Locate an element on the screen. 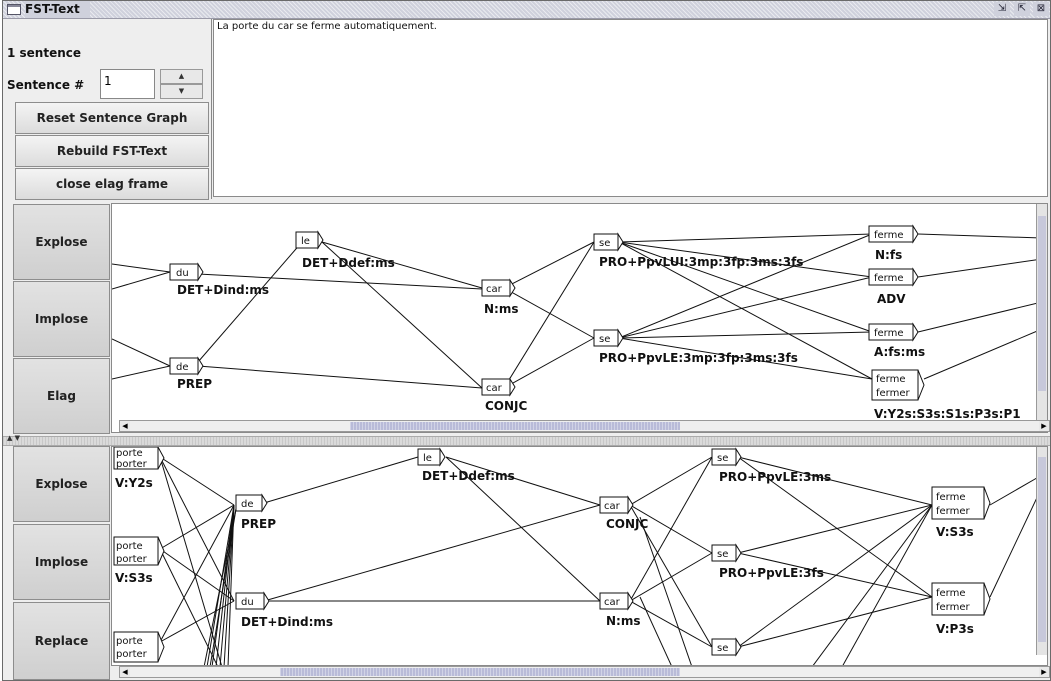 This screenshot has width=1051, height=681. window-title: FST-Text is located at coordinates (57, 9).